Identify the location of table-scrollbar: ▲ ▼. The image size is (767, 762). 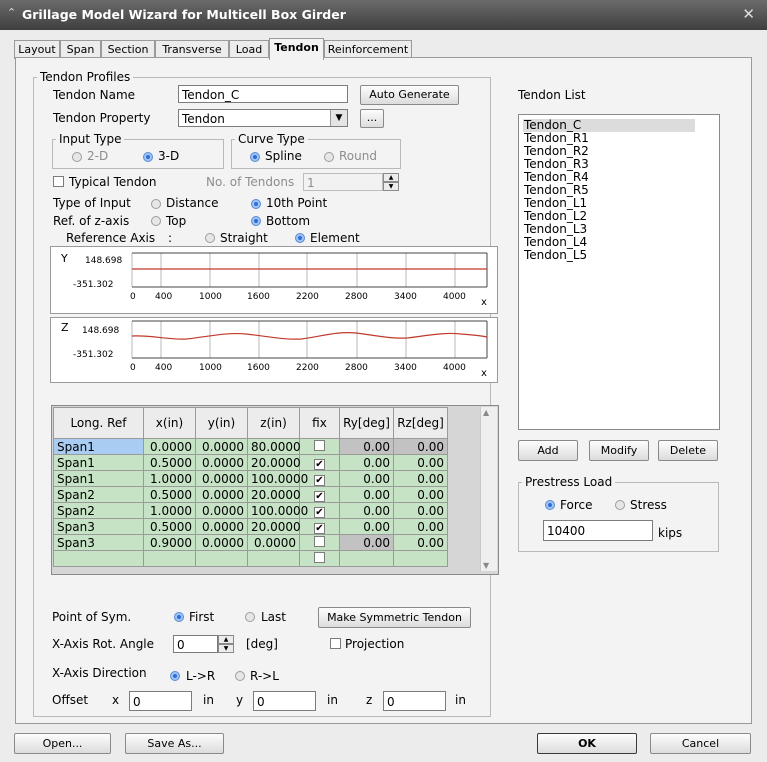
(488, 489).